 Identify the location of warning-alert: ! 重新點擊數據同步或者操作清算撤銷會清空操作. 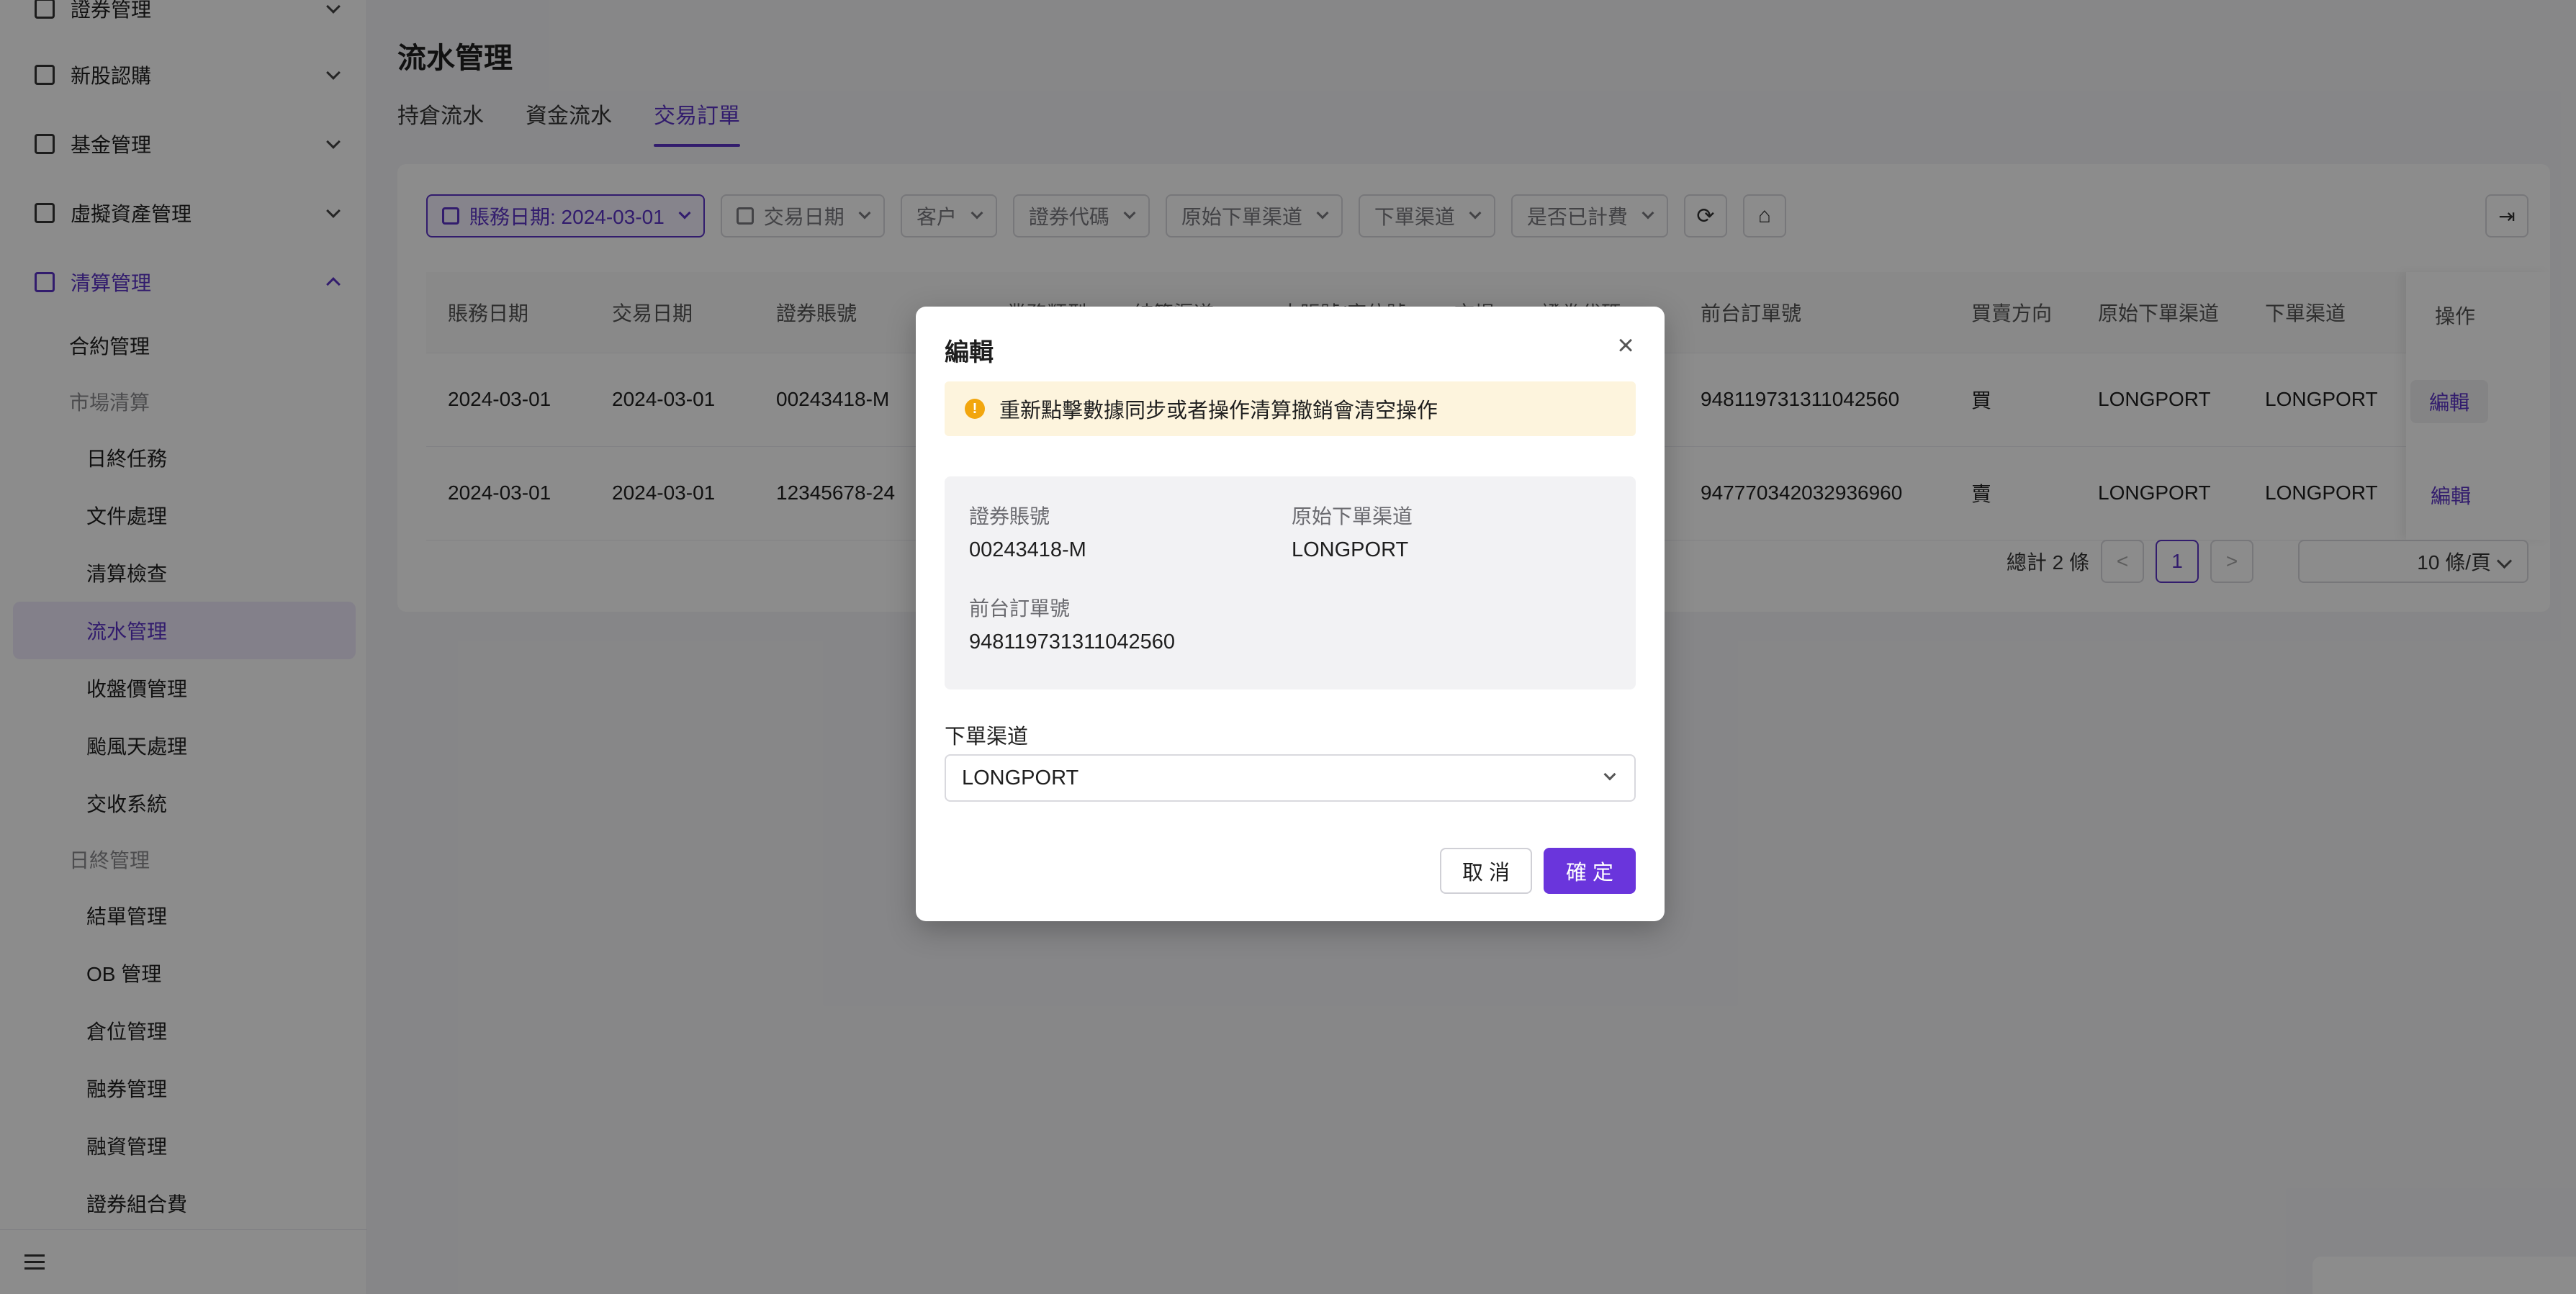
(1290, 408).